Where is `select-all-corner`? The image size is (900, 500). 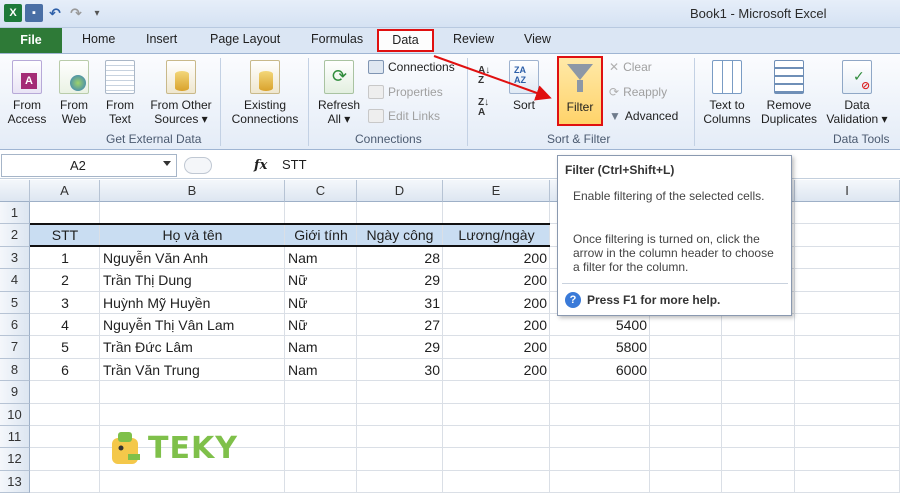
select-all-corner is located at coordinates (15, 191).